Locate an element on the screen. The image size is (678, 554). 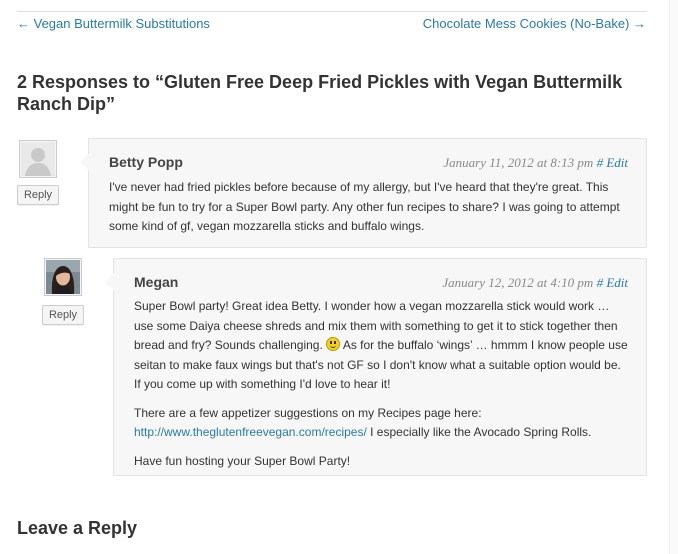
avatar-megan is located at coordinates (63, 277).